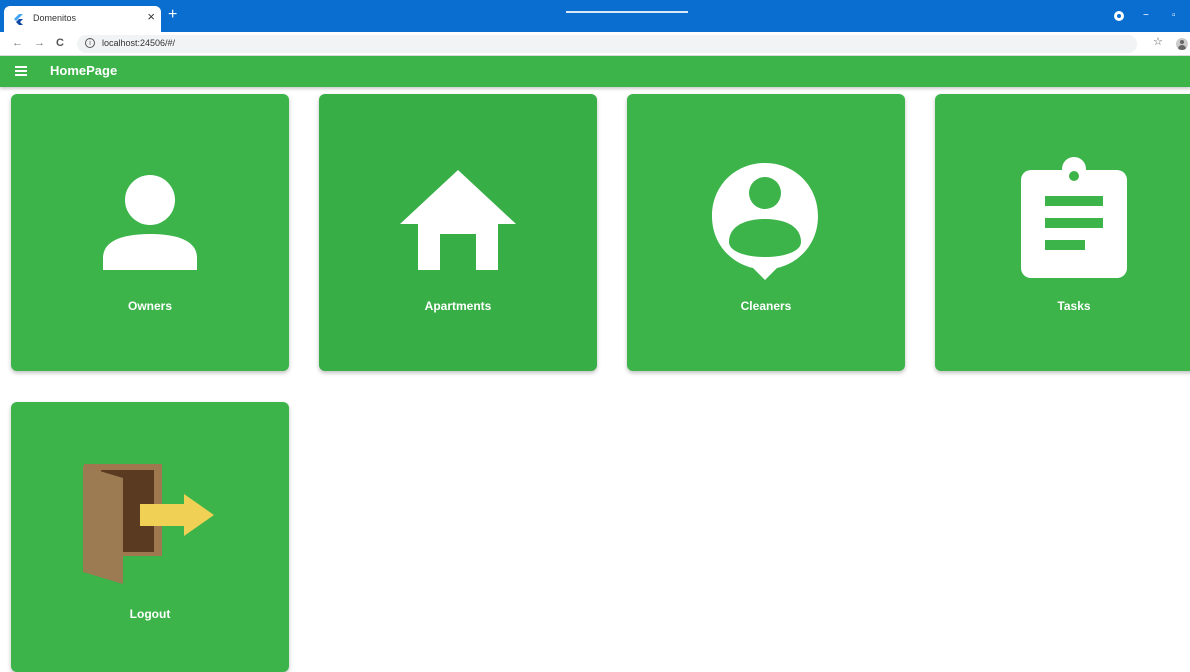 The width and height of the screenshot is (1190, 672). Describe the element at coordinates (18, 19) in the screenshot. I see `flutter-favicon-icon` at that location.